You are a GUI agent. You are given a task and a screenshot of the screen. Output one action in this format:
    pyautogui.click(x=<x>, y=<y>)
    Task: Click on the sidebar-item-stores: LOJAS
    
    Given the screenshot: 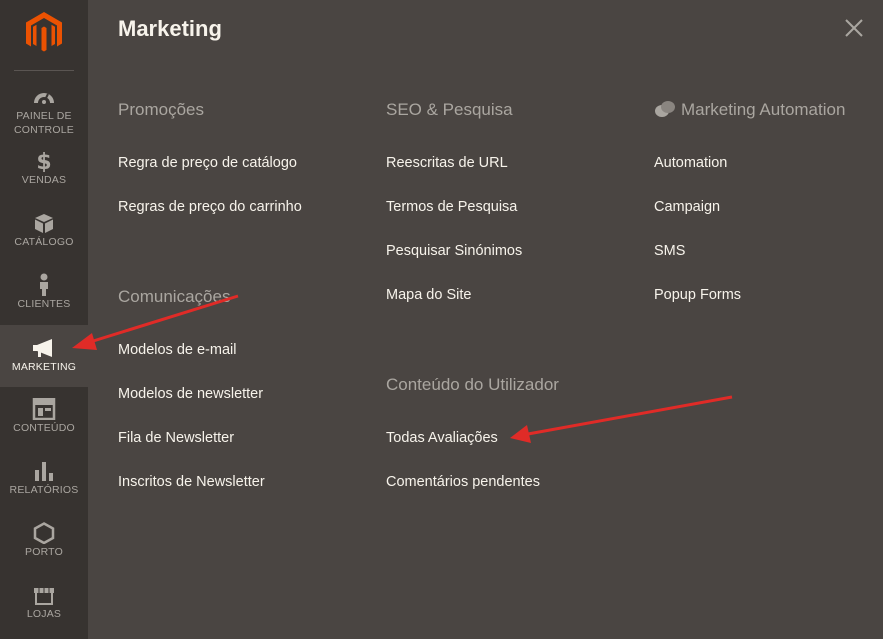 What is the action you would take?
    pyautogui.click(x=44, y=606)
    